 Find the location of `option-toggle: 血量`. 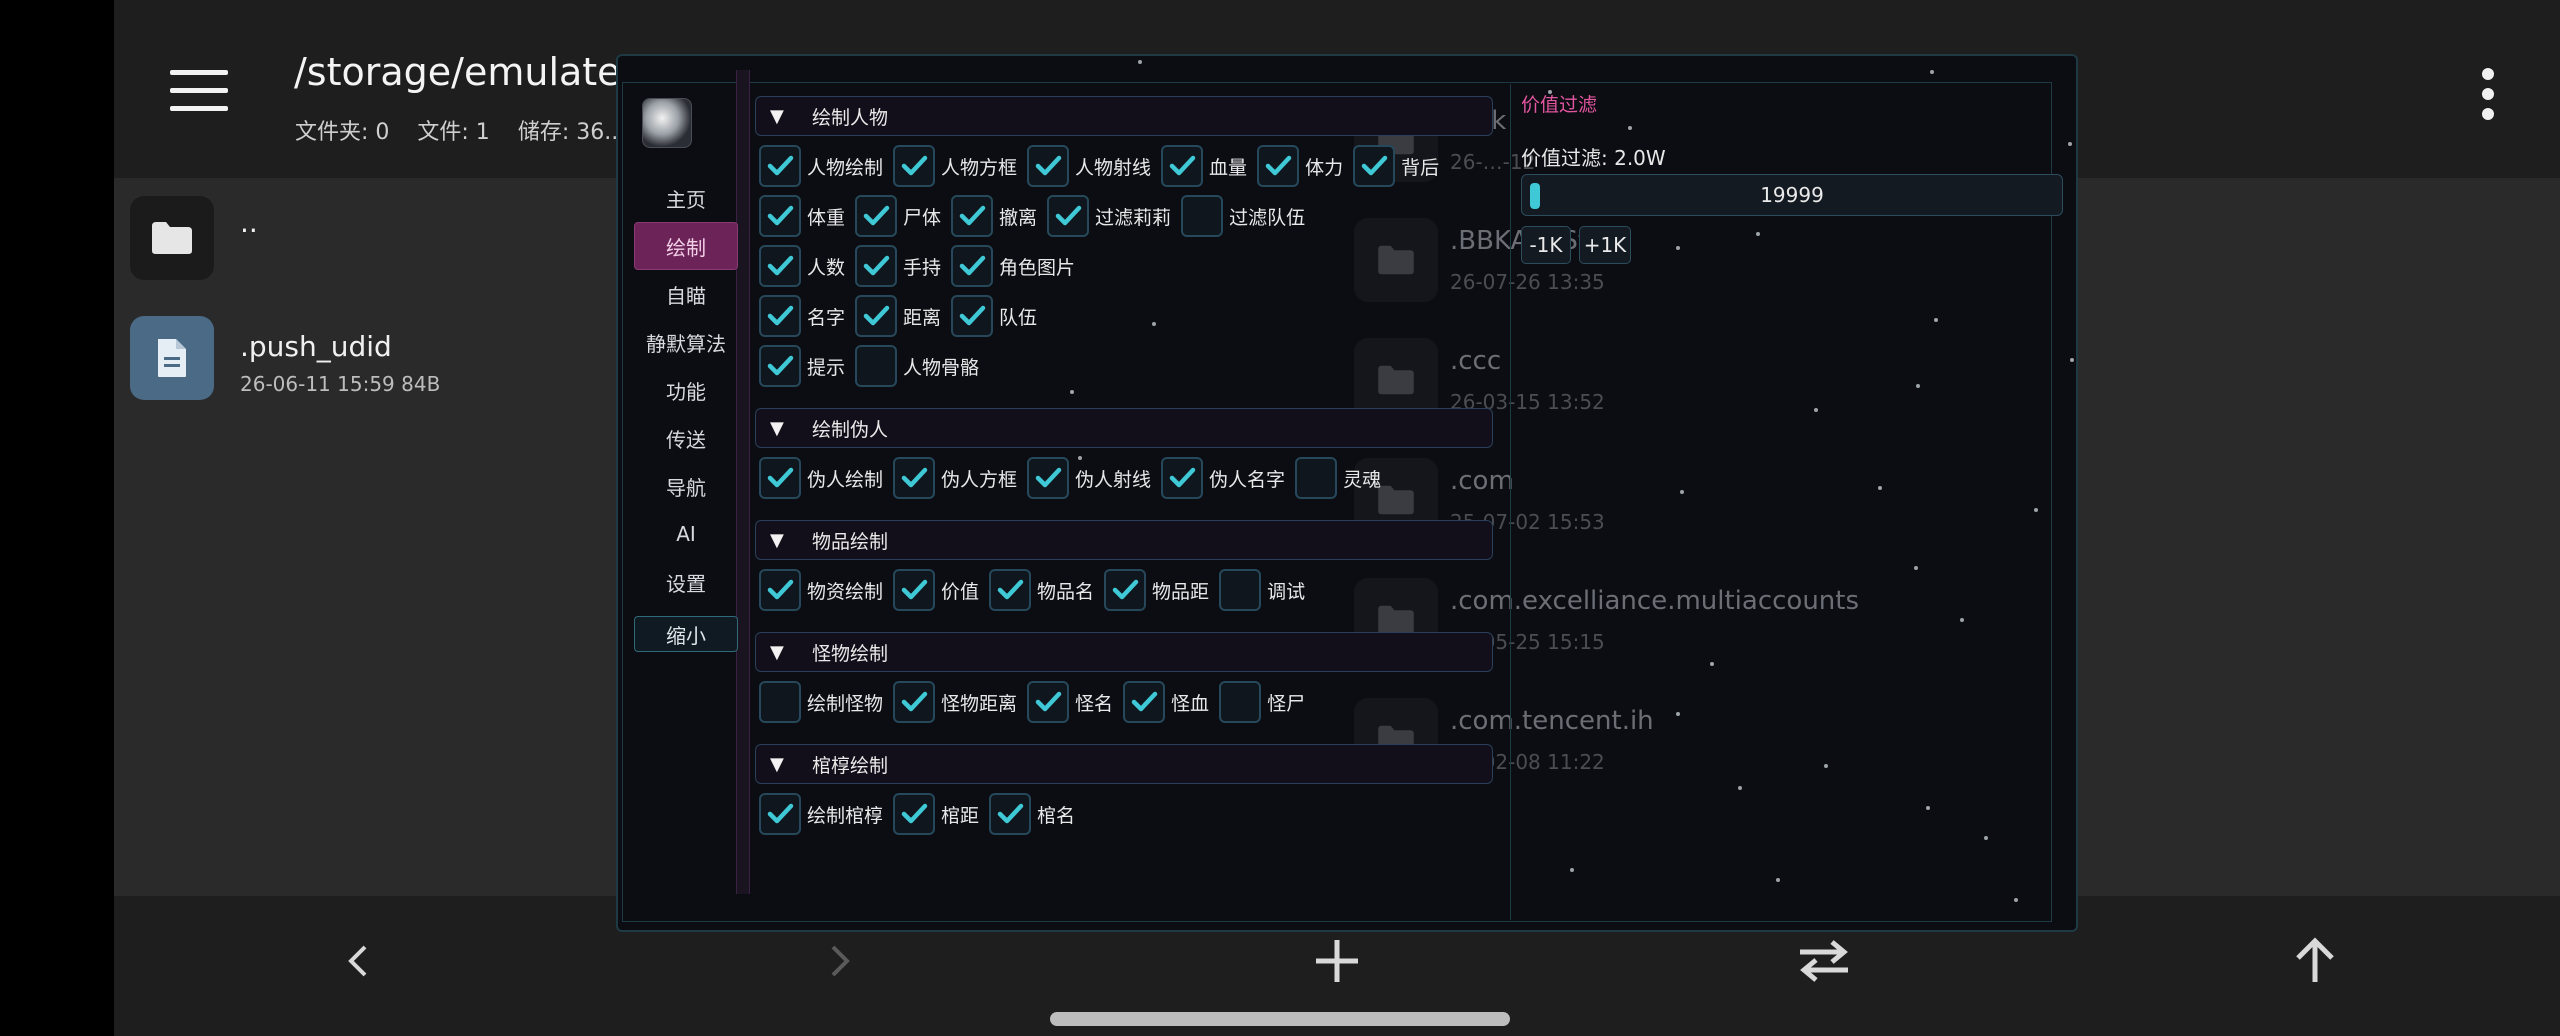

option-toggle: 血量 is located at coordinates (1206, 166).